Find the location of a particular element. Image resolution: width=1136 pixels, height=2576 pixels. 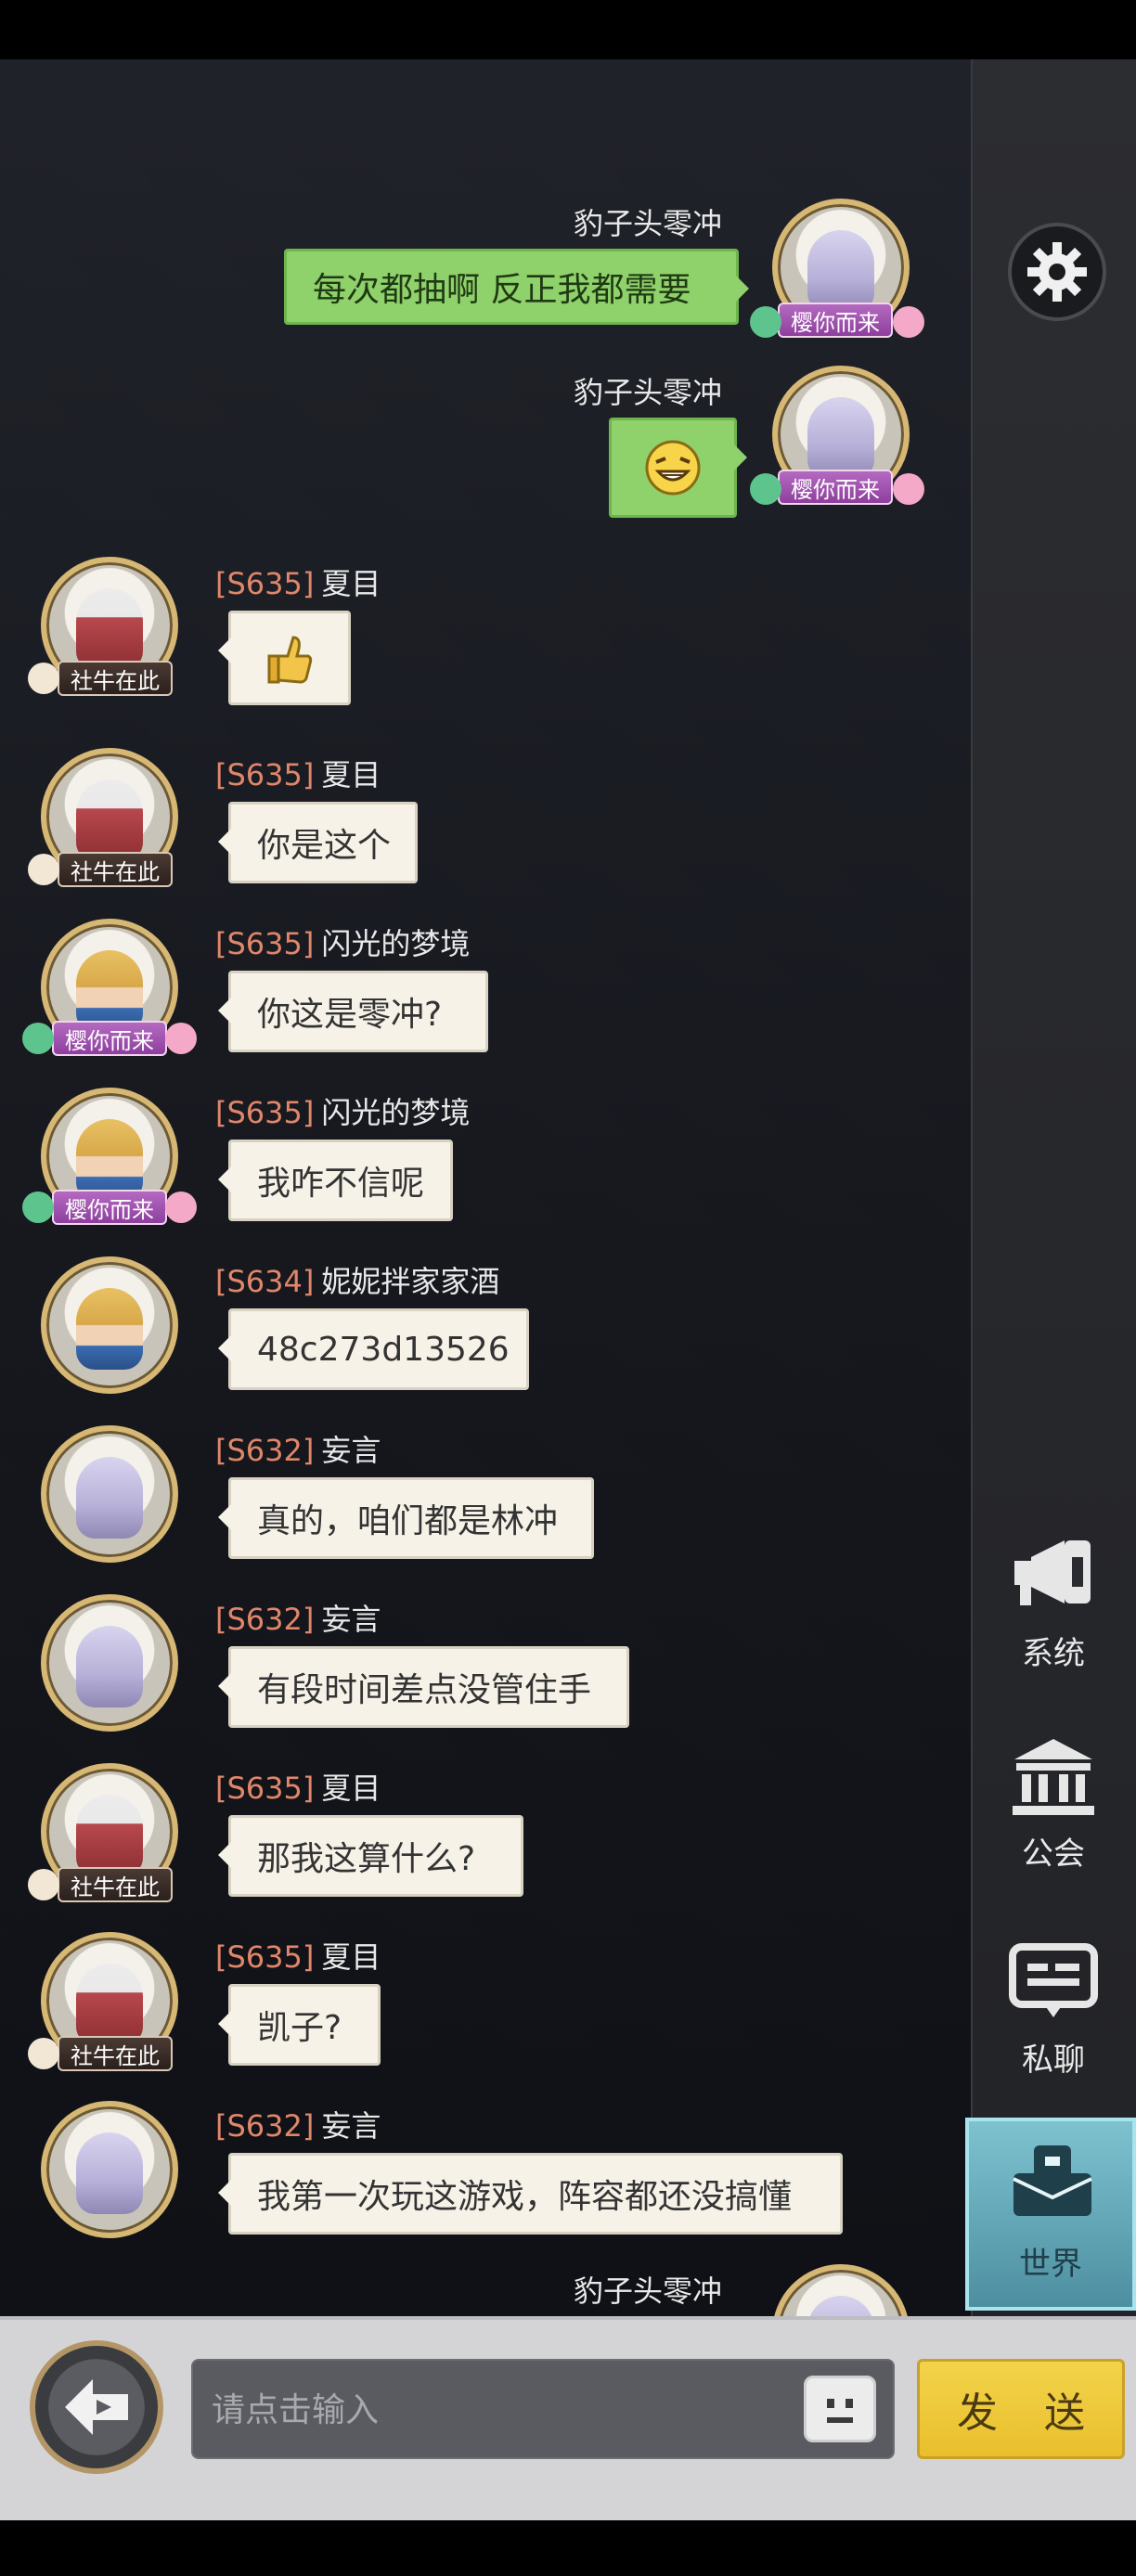

settings-button is located at coordinates (1057, 272).